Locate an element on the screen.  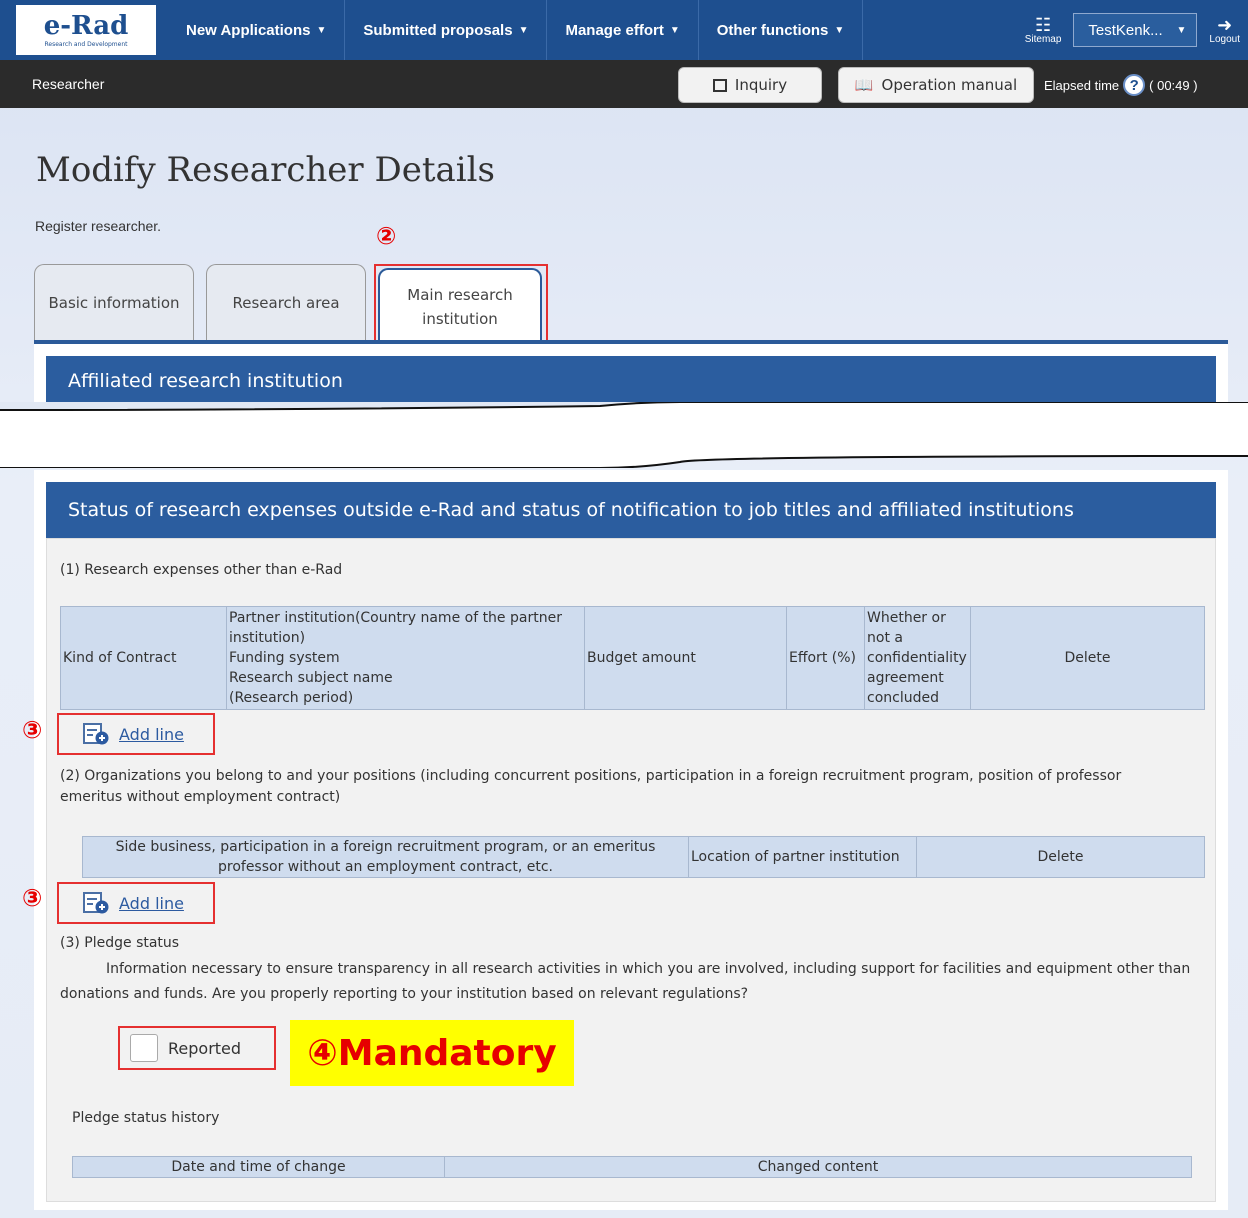
logout-icon: ➜ is located at coordinates (1225, 24).